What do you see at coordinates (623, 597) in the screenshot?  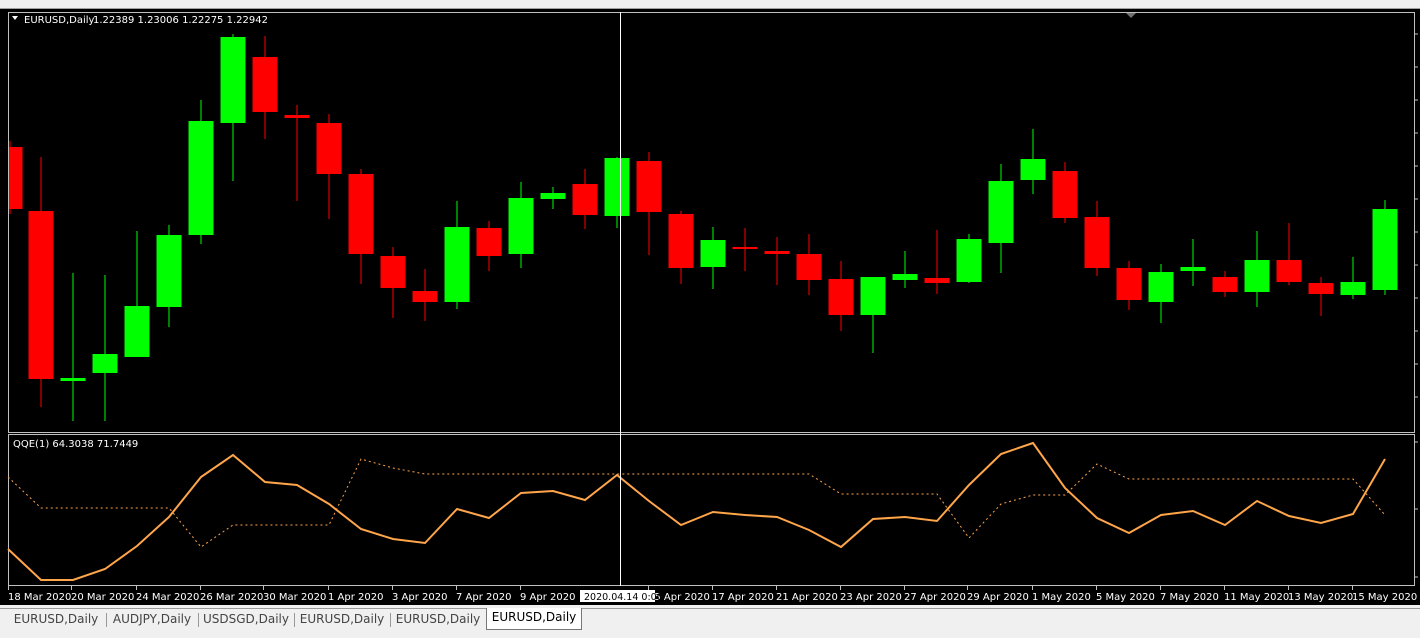 I see `crosshair-date-label: 2020.04.14 0:00` at bounding box center [623, 597].